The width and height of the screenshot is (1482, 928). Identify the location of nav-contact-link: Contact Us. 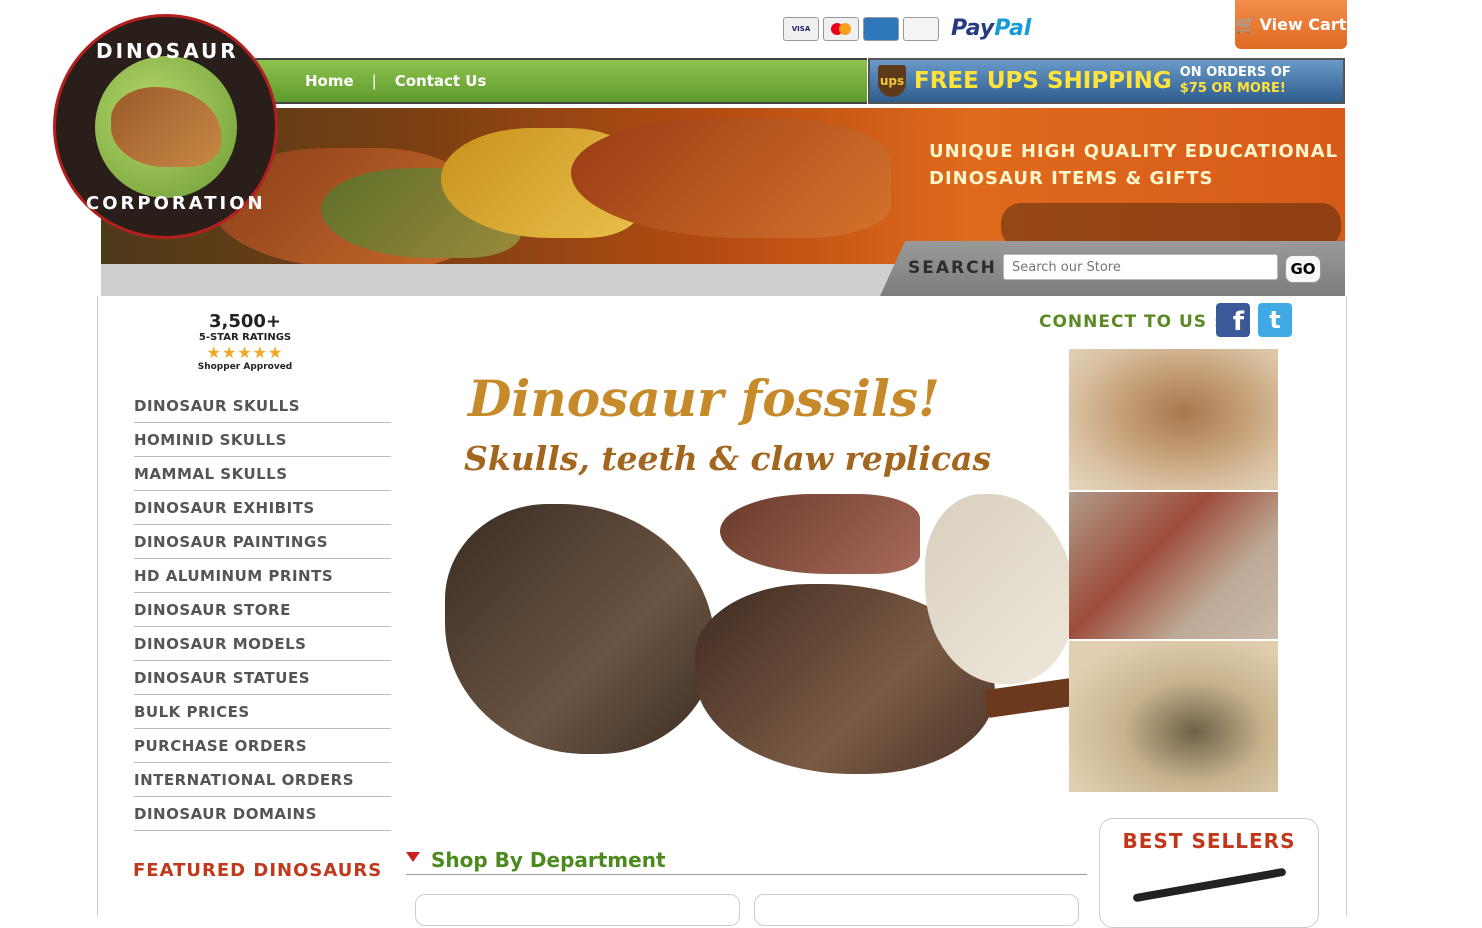
(441, 81).